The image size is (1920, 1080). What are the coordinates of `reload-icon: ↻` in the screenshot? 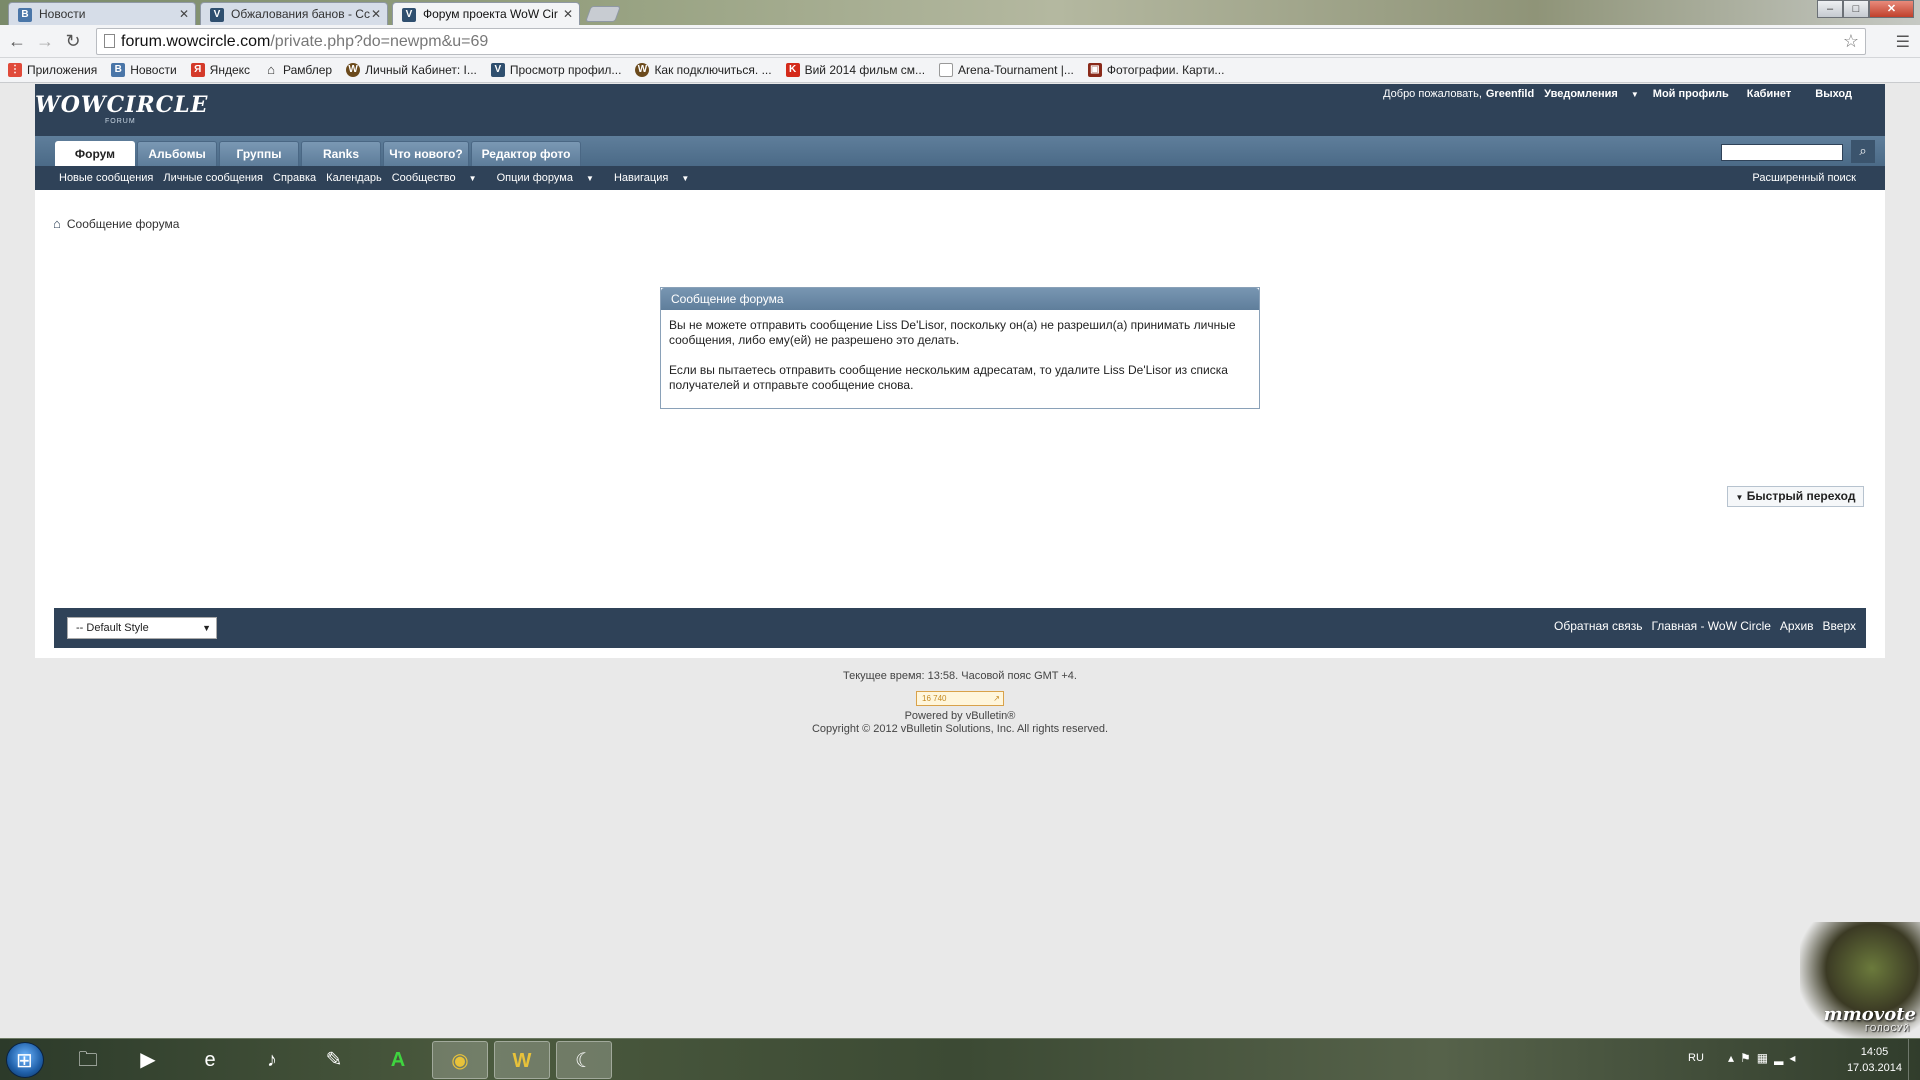 It's located at (73, 42).